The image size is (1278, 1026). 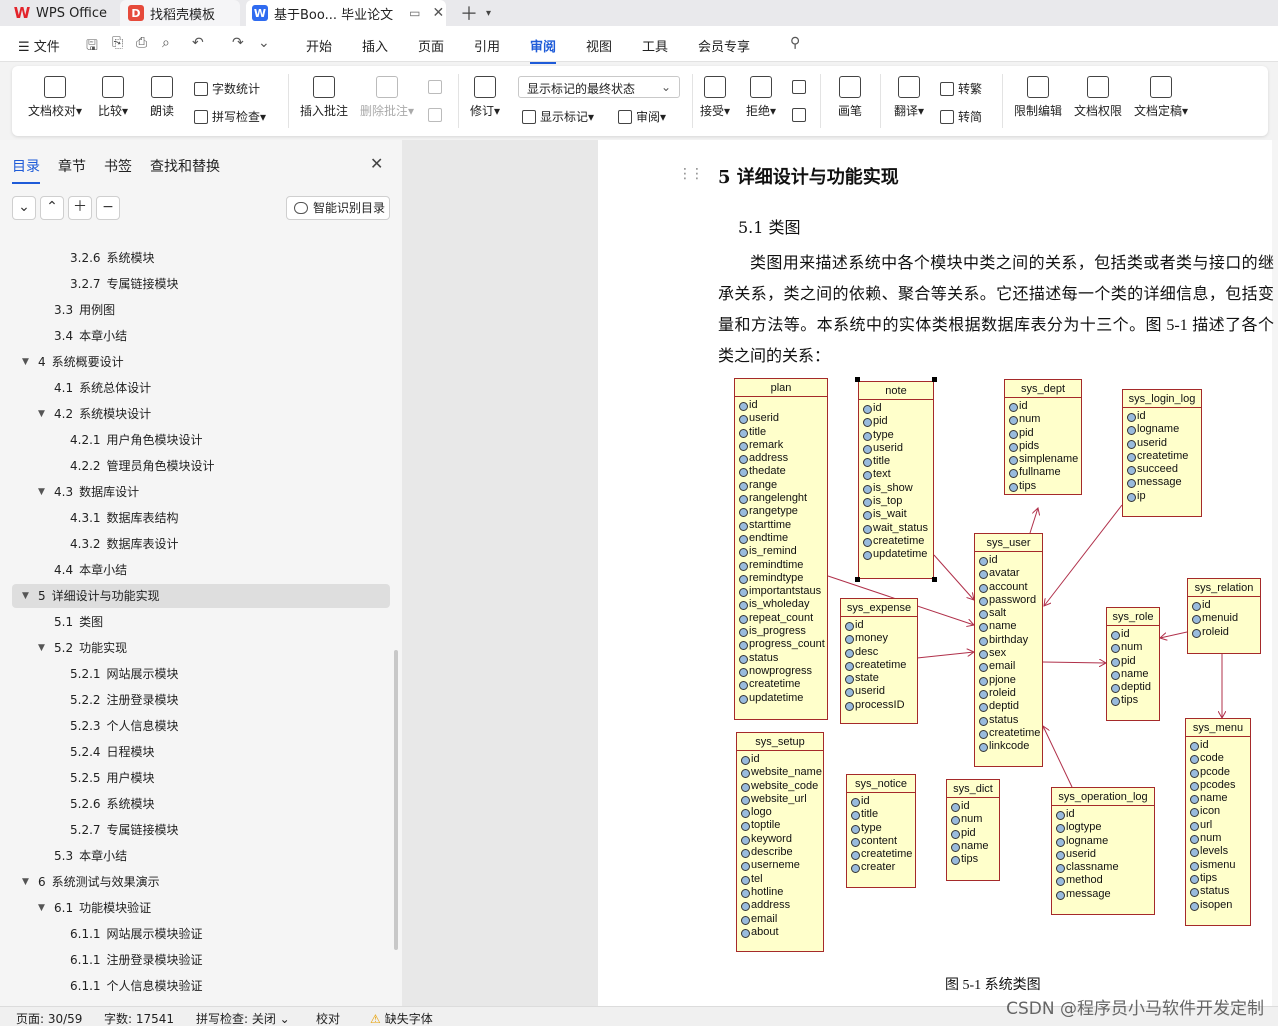 What do you see at coordinates (124, 700) in the screenshot?
I see `toc-item: 5.2.2 注册登录模块` at bounding box center [124, 700].